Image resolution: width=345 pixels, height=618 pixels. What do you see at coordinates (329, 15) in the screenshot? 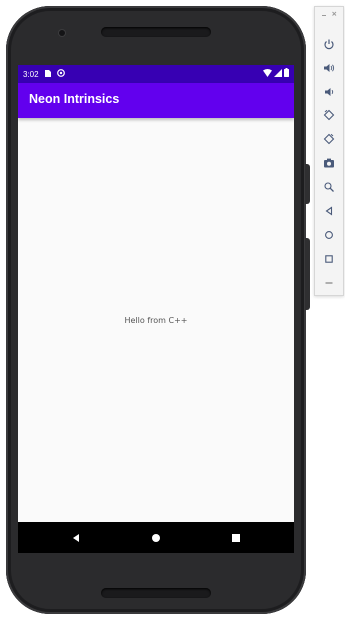
I see `emulator-window-controls` at bounding box center [329, 15].